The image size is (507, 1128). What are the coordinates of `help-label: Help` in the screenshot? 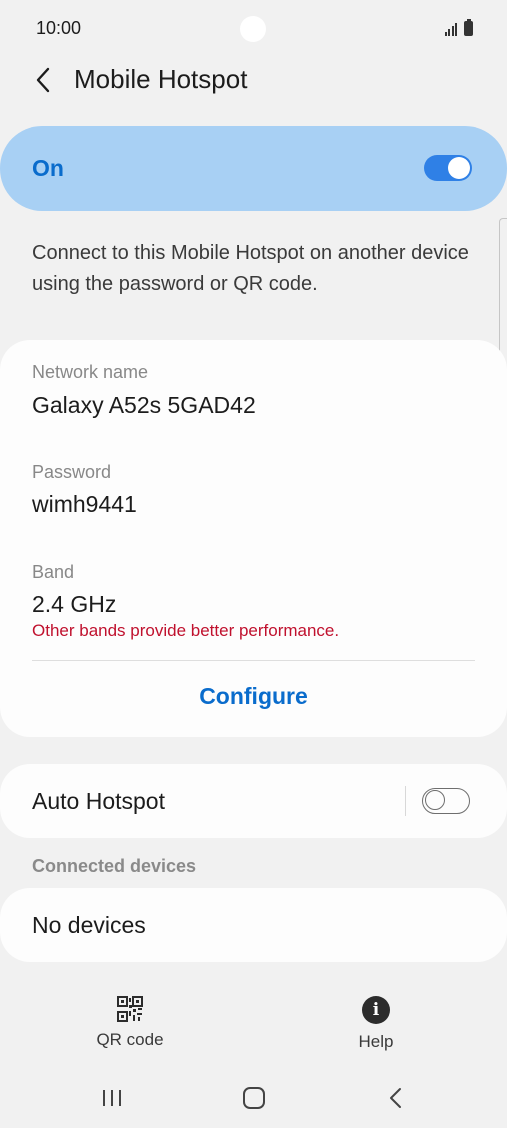 It's located at (376, 1041).